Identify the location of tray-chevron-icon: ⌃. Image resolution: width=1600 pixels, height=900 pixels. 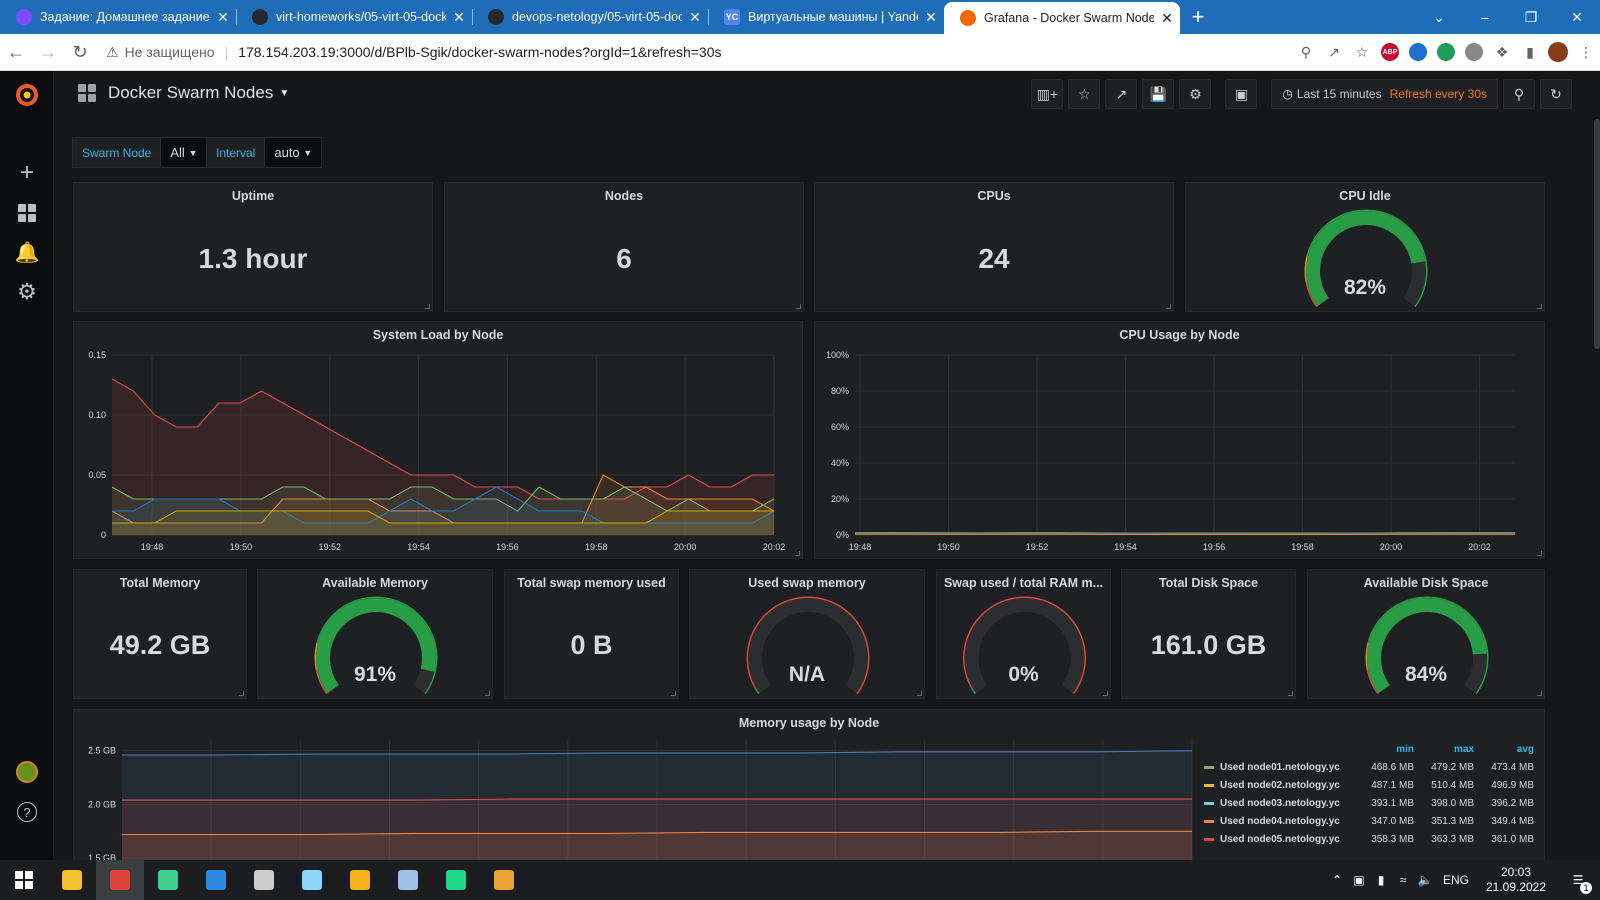
(1337, 880).